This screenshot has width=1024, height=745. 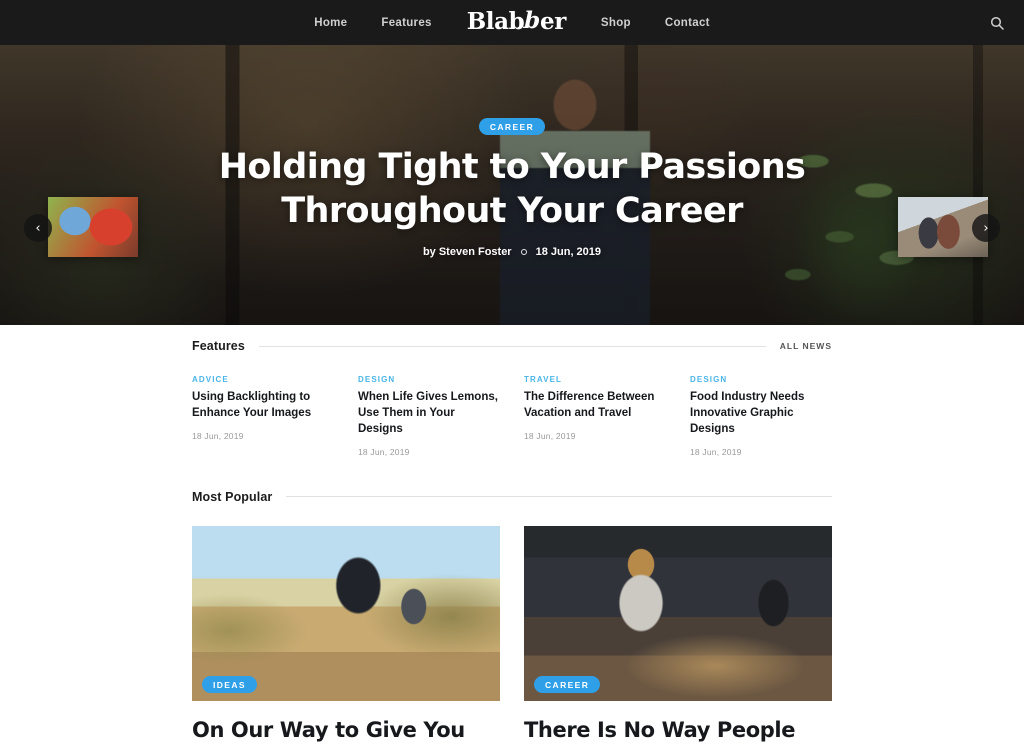 I want to click on carousel-prev-arrow-icon: ‹, so click(x=38, y=228).